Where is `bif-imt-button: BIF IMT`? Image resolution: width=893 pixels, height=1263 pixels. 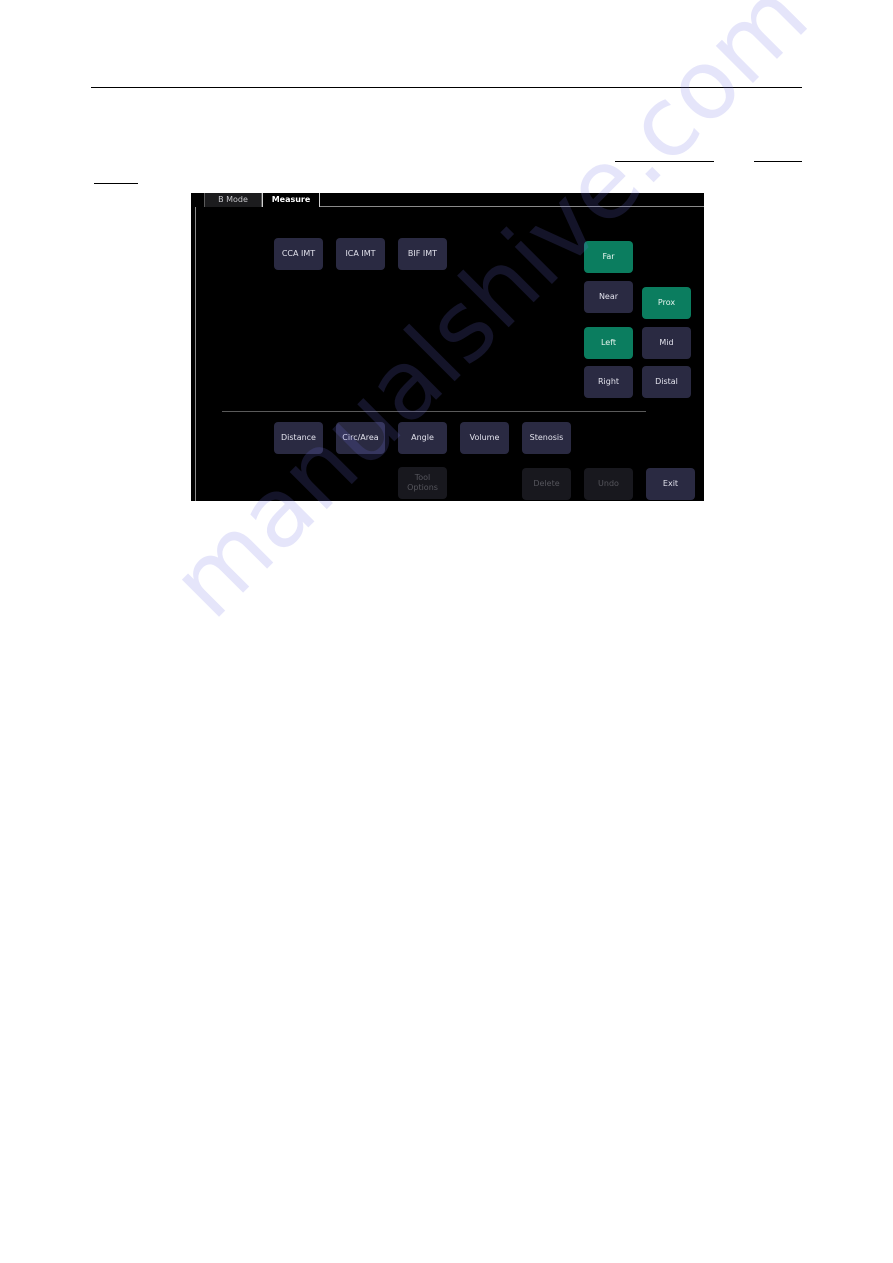 bif-imt-button: BIF IMT is located at coordinates (422, 254).